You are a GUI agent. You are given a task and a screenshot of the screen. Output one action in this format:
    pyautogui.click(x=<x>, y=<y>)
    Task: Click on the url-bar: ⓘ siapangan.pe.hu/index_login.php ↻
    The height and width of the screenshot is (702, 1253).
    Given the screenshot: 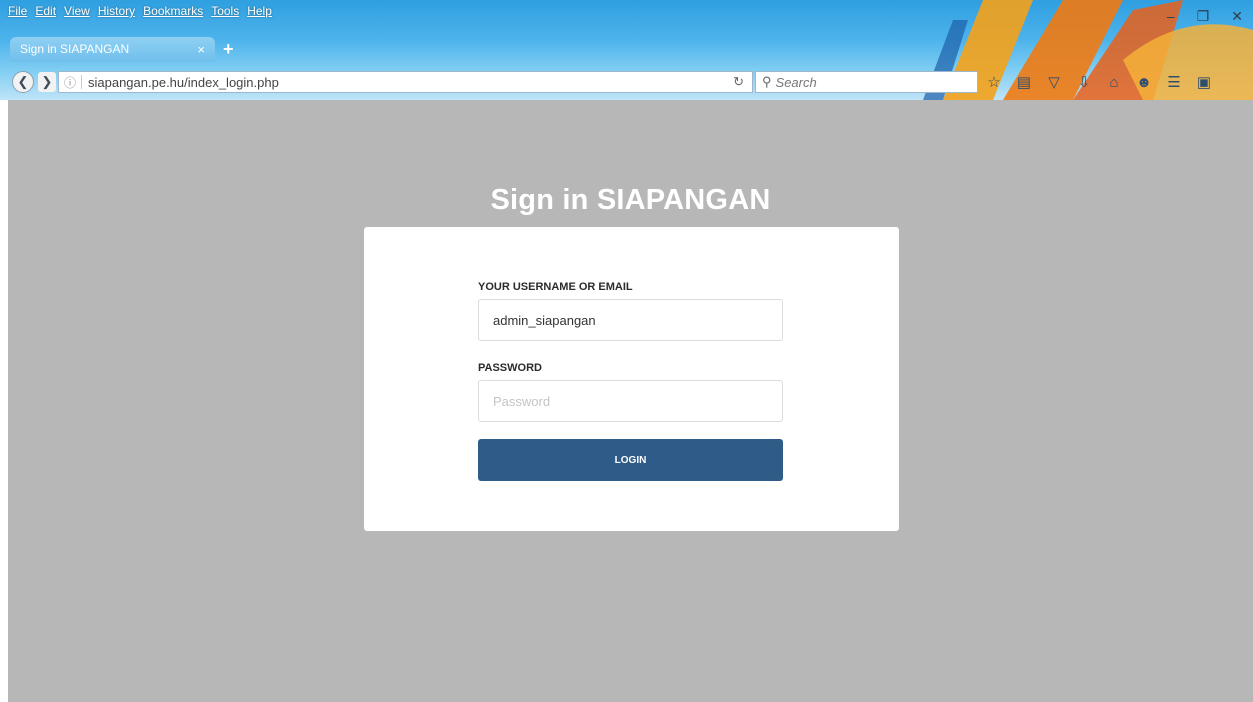 What is the action you would take?
    pyautogui.click(x=405, y=82)
    